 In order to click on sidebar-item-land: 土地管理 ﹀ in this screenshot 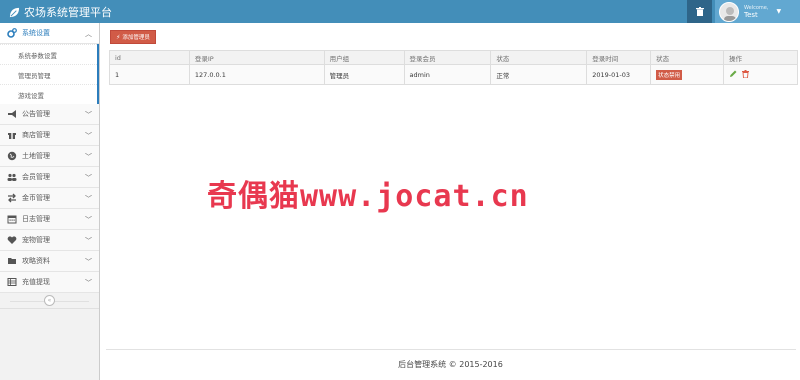, I will do `click(49, 156)`.